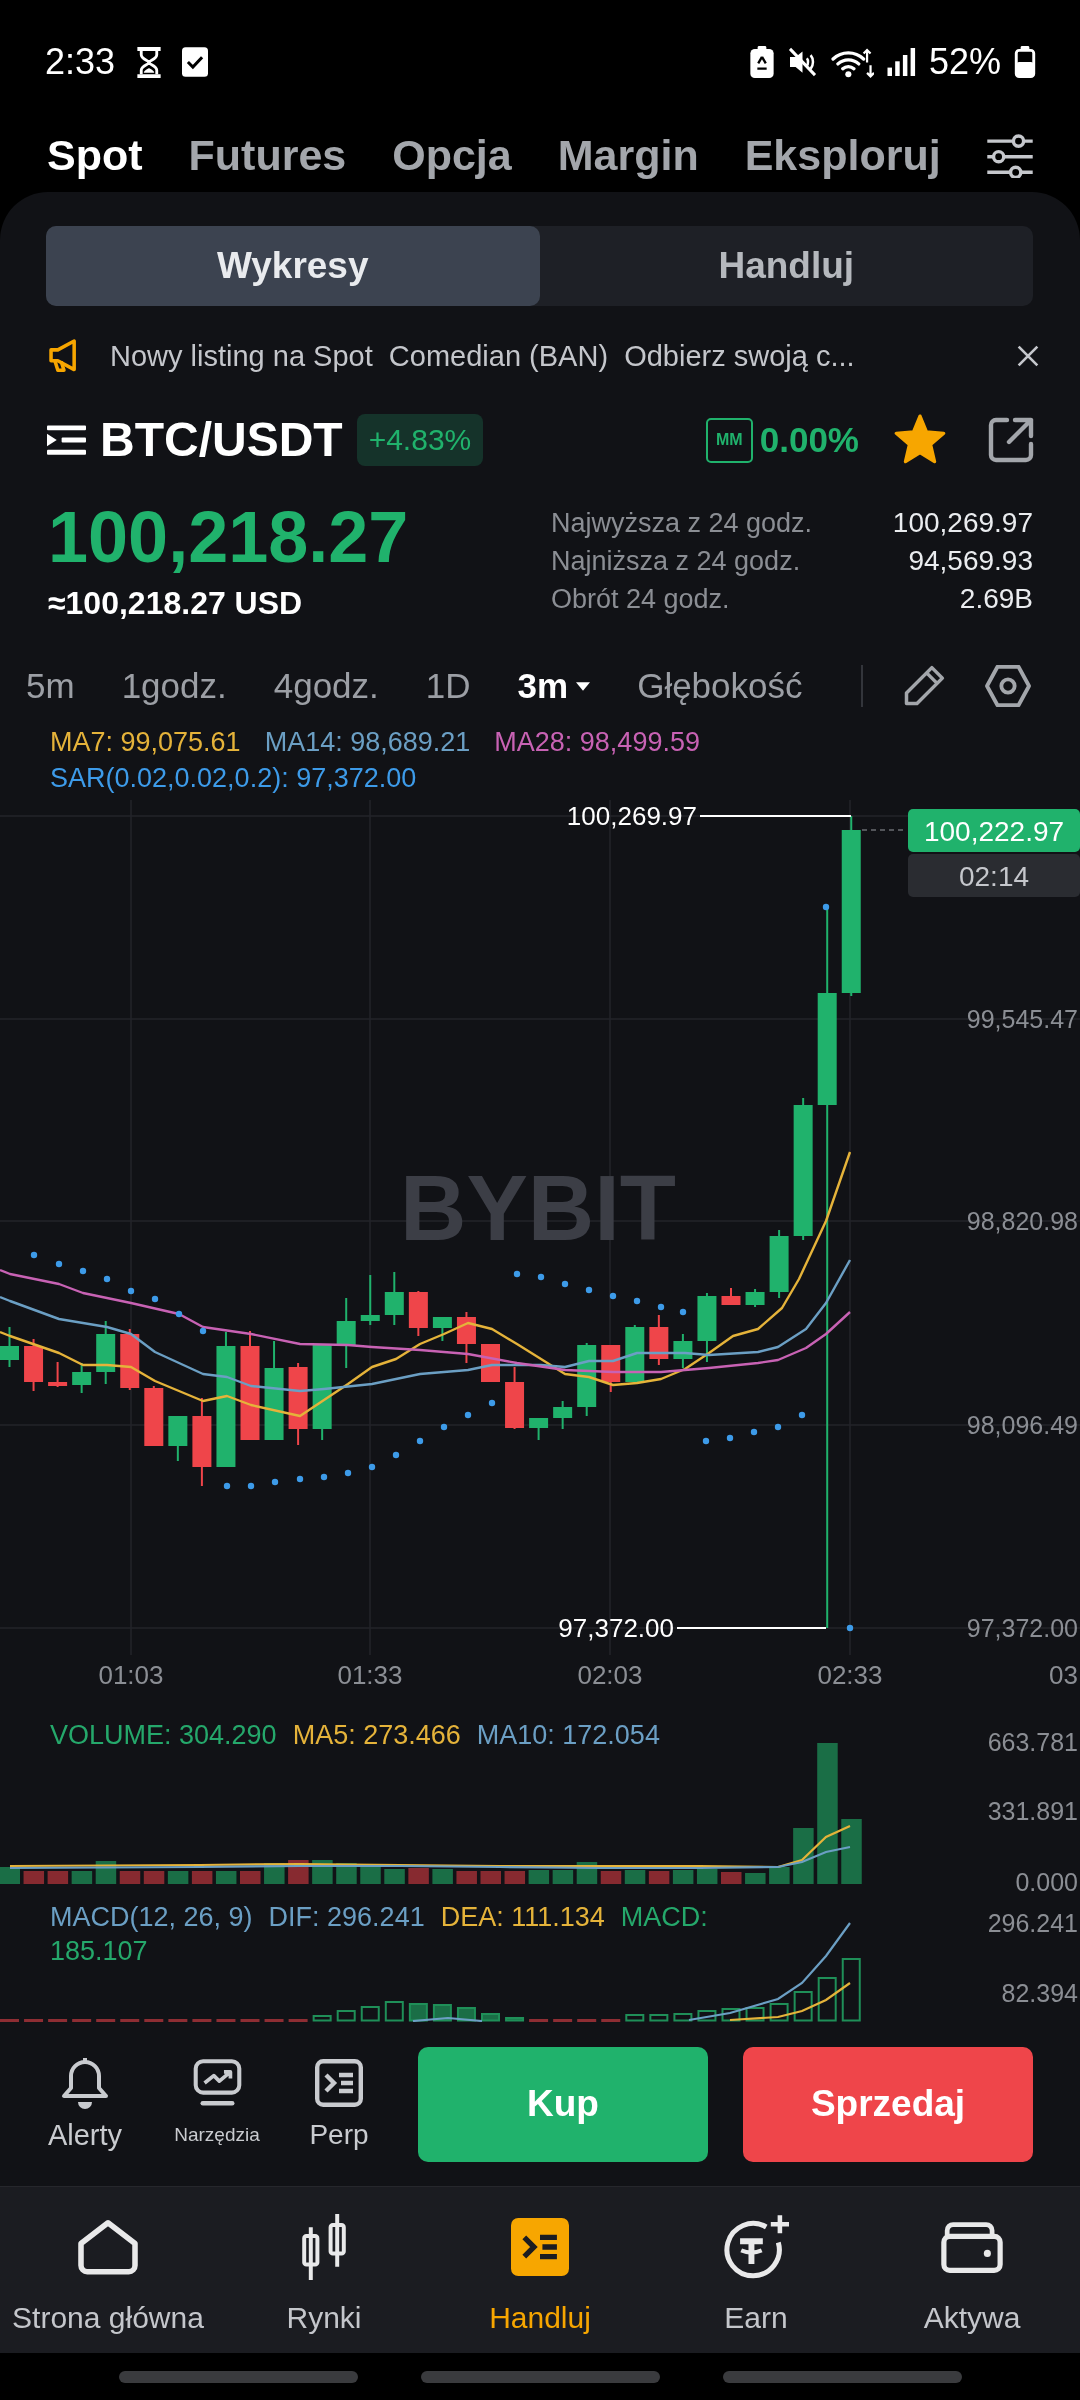 The width and height of the screenshot is (1080, 2400). What do you see at coordinates (80, 62) in the screenshot?
I see `status-time: 2:33` at bounding box center [80, 62].